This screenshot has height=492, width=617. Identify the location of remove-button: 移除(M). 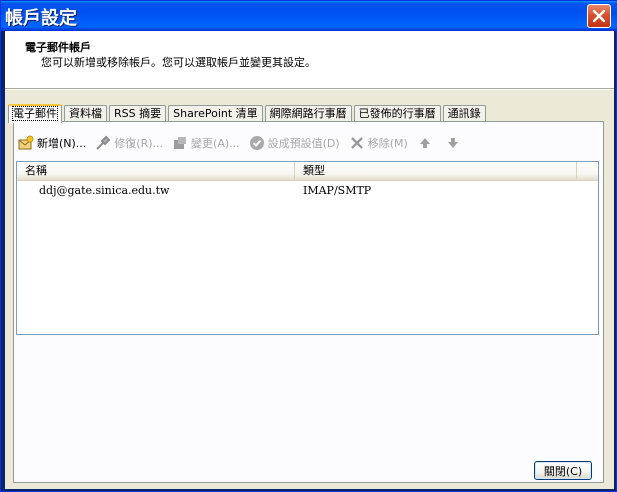
(378, 143).